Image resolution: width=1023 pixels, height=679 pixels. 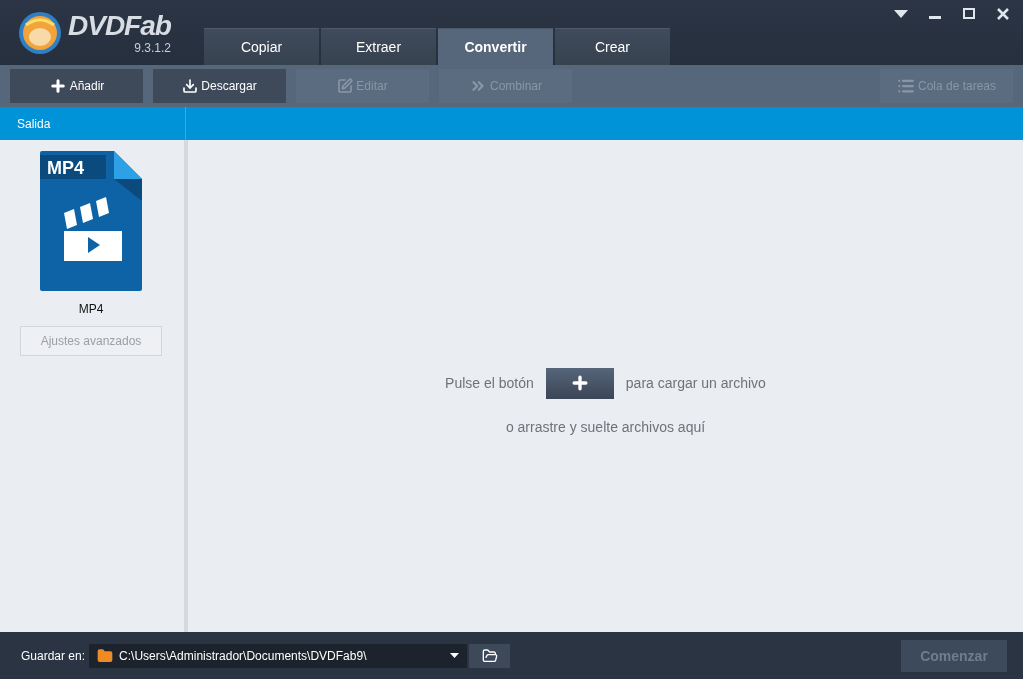 I want to click on list-icon, so click(x=905, y=86).